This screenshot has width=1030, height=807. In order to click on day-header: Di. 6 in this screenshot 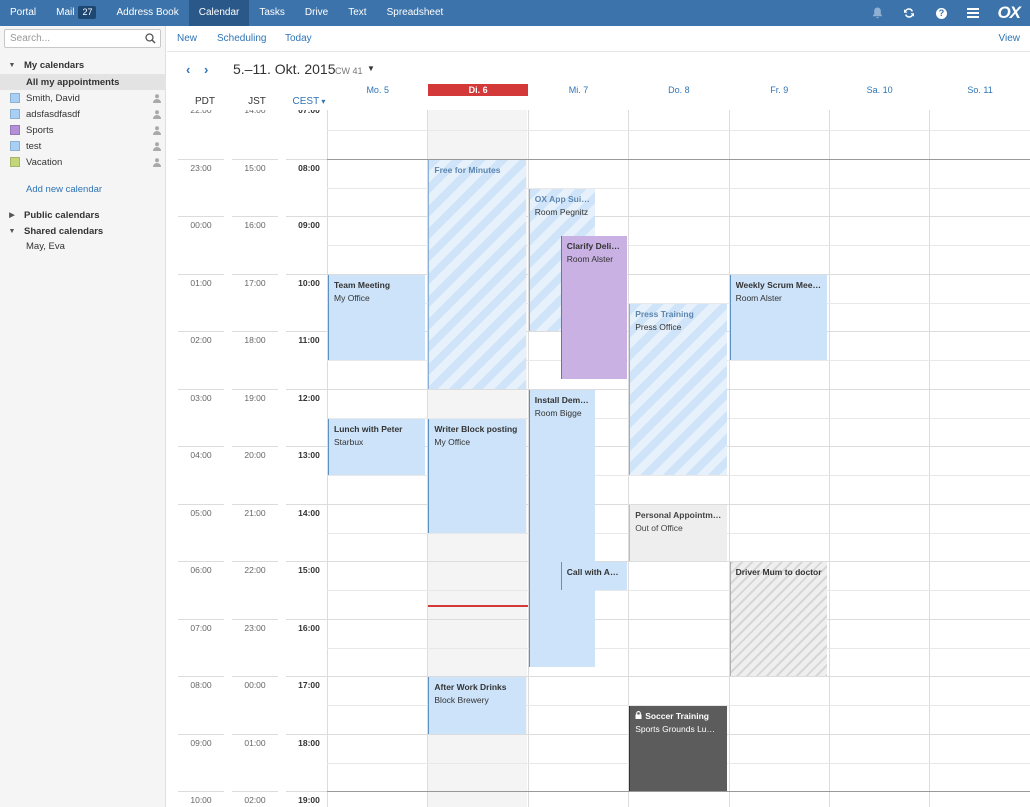, I will do `click(478, 90)`.